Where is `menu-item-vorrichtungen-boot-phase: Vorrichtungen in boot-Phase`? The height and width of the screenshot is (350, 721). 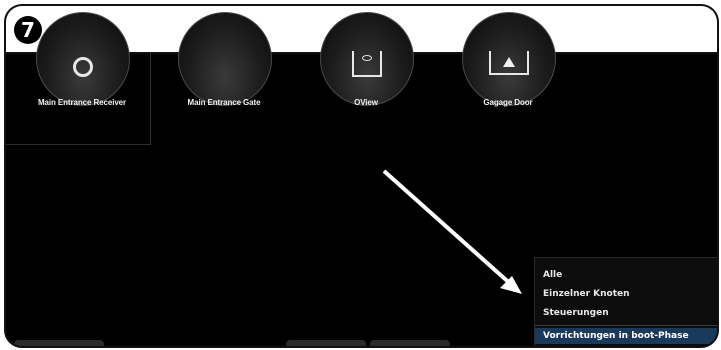 menu-item-vorrichtungen-boot-phase: Vorrichtungen in boot-Phase is located at coordinates (626, 336).